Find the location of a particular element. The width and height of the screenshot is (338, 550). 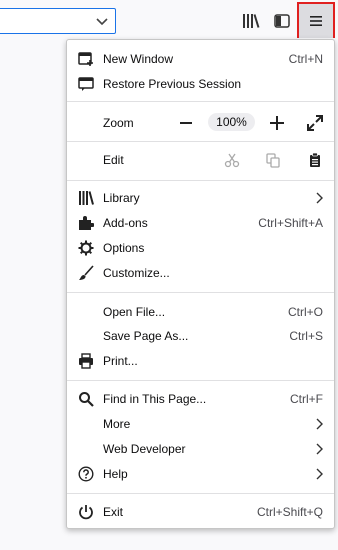

menu-item-more: More is located at coordinates (200, 424).